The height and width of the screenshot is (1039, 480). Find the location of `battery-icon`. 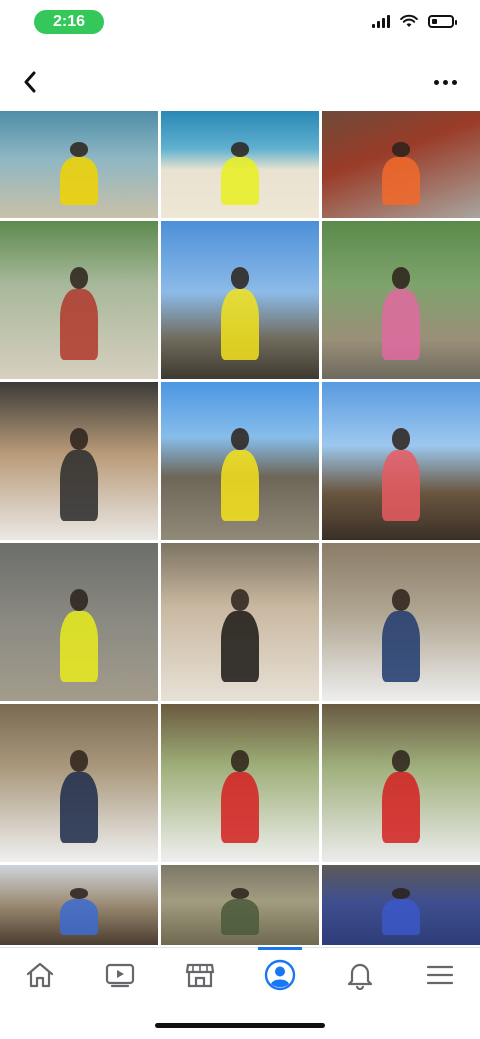

battery-icon is located at coordinates (442, 21).